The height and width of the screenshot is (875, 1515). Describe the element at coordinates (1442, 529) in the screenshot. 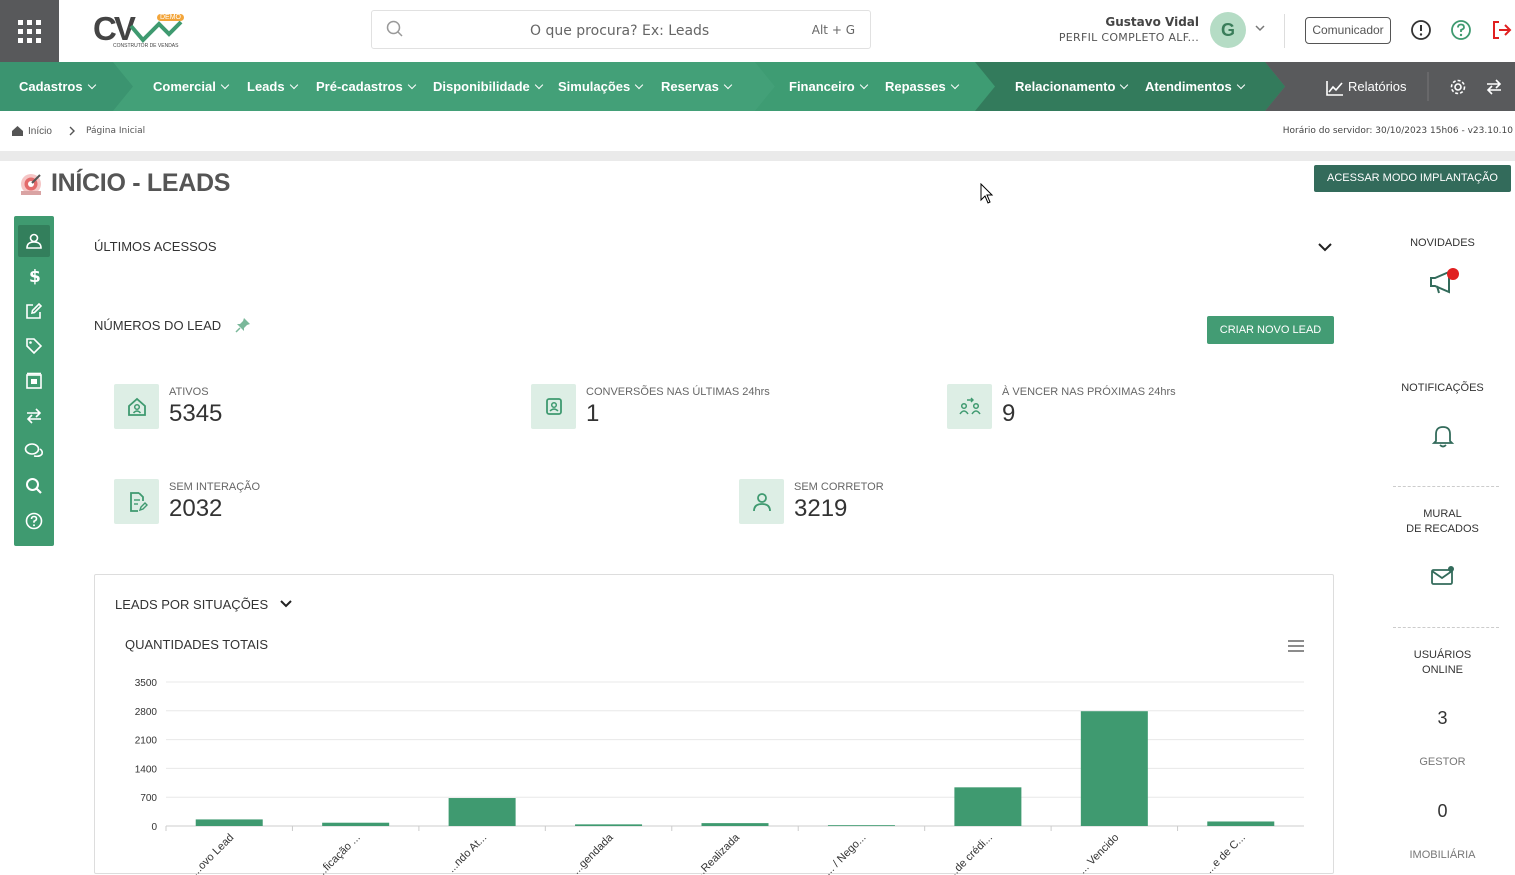

I see `mural-label-line2: DE RECADOS` at that location.